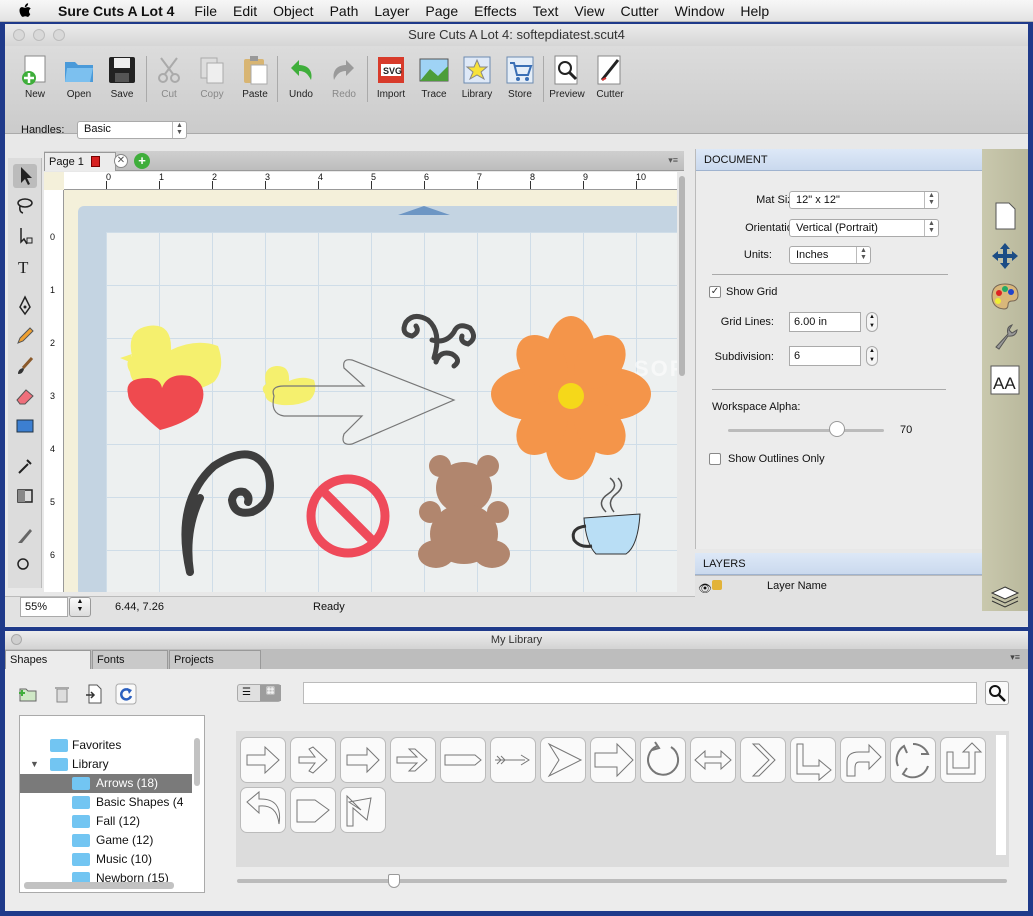 This screenshot has width=1033, height=916. What do you see at coordinates (132, 130) in the screenshot?
I see `handles-dropdown: Basic ▲ ▼` at bounding box center [132, 130].